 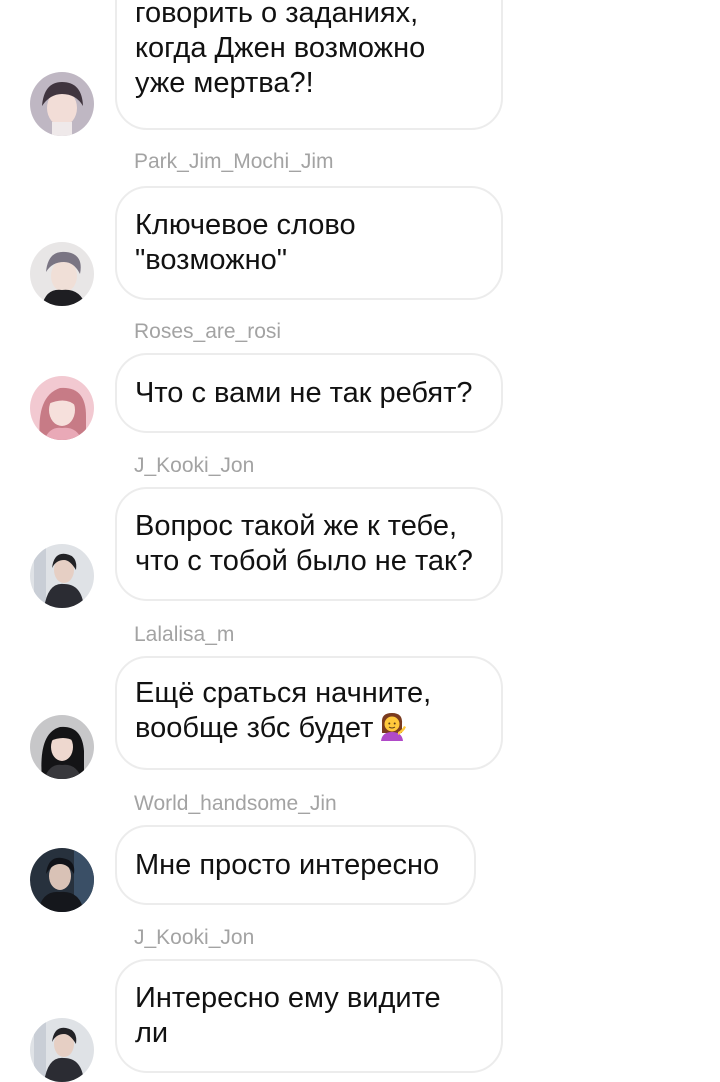 I want to click on message-line: "возможно", so click(x=211, y=260).